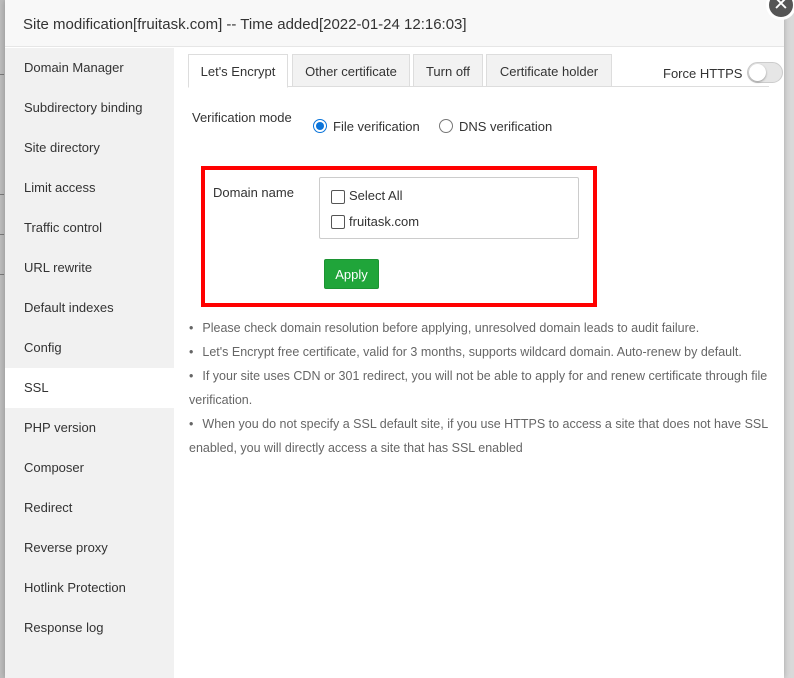 The width and height of the screenshot is (794, 678). Describe the element at coordinates (375, 195) in the screenshot. I see `select-all-label: Select All` at that location.